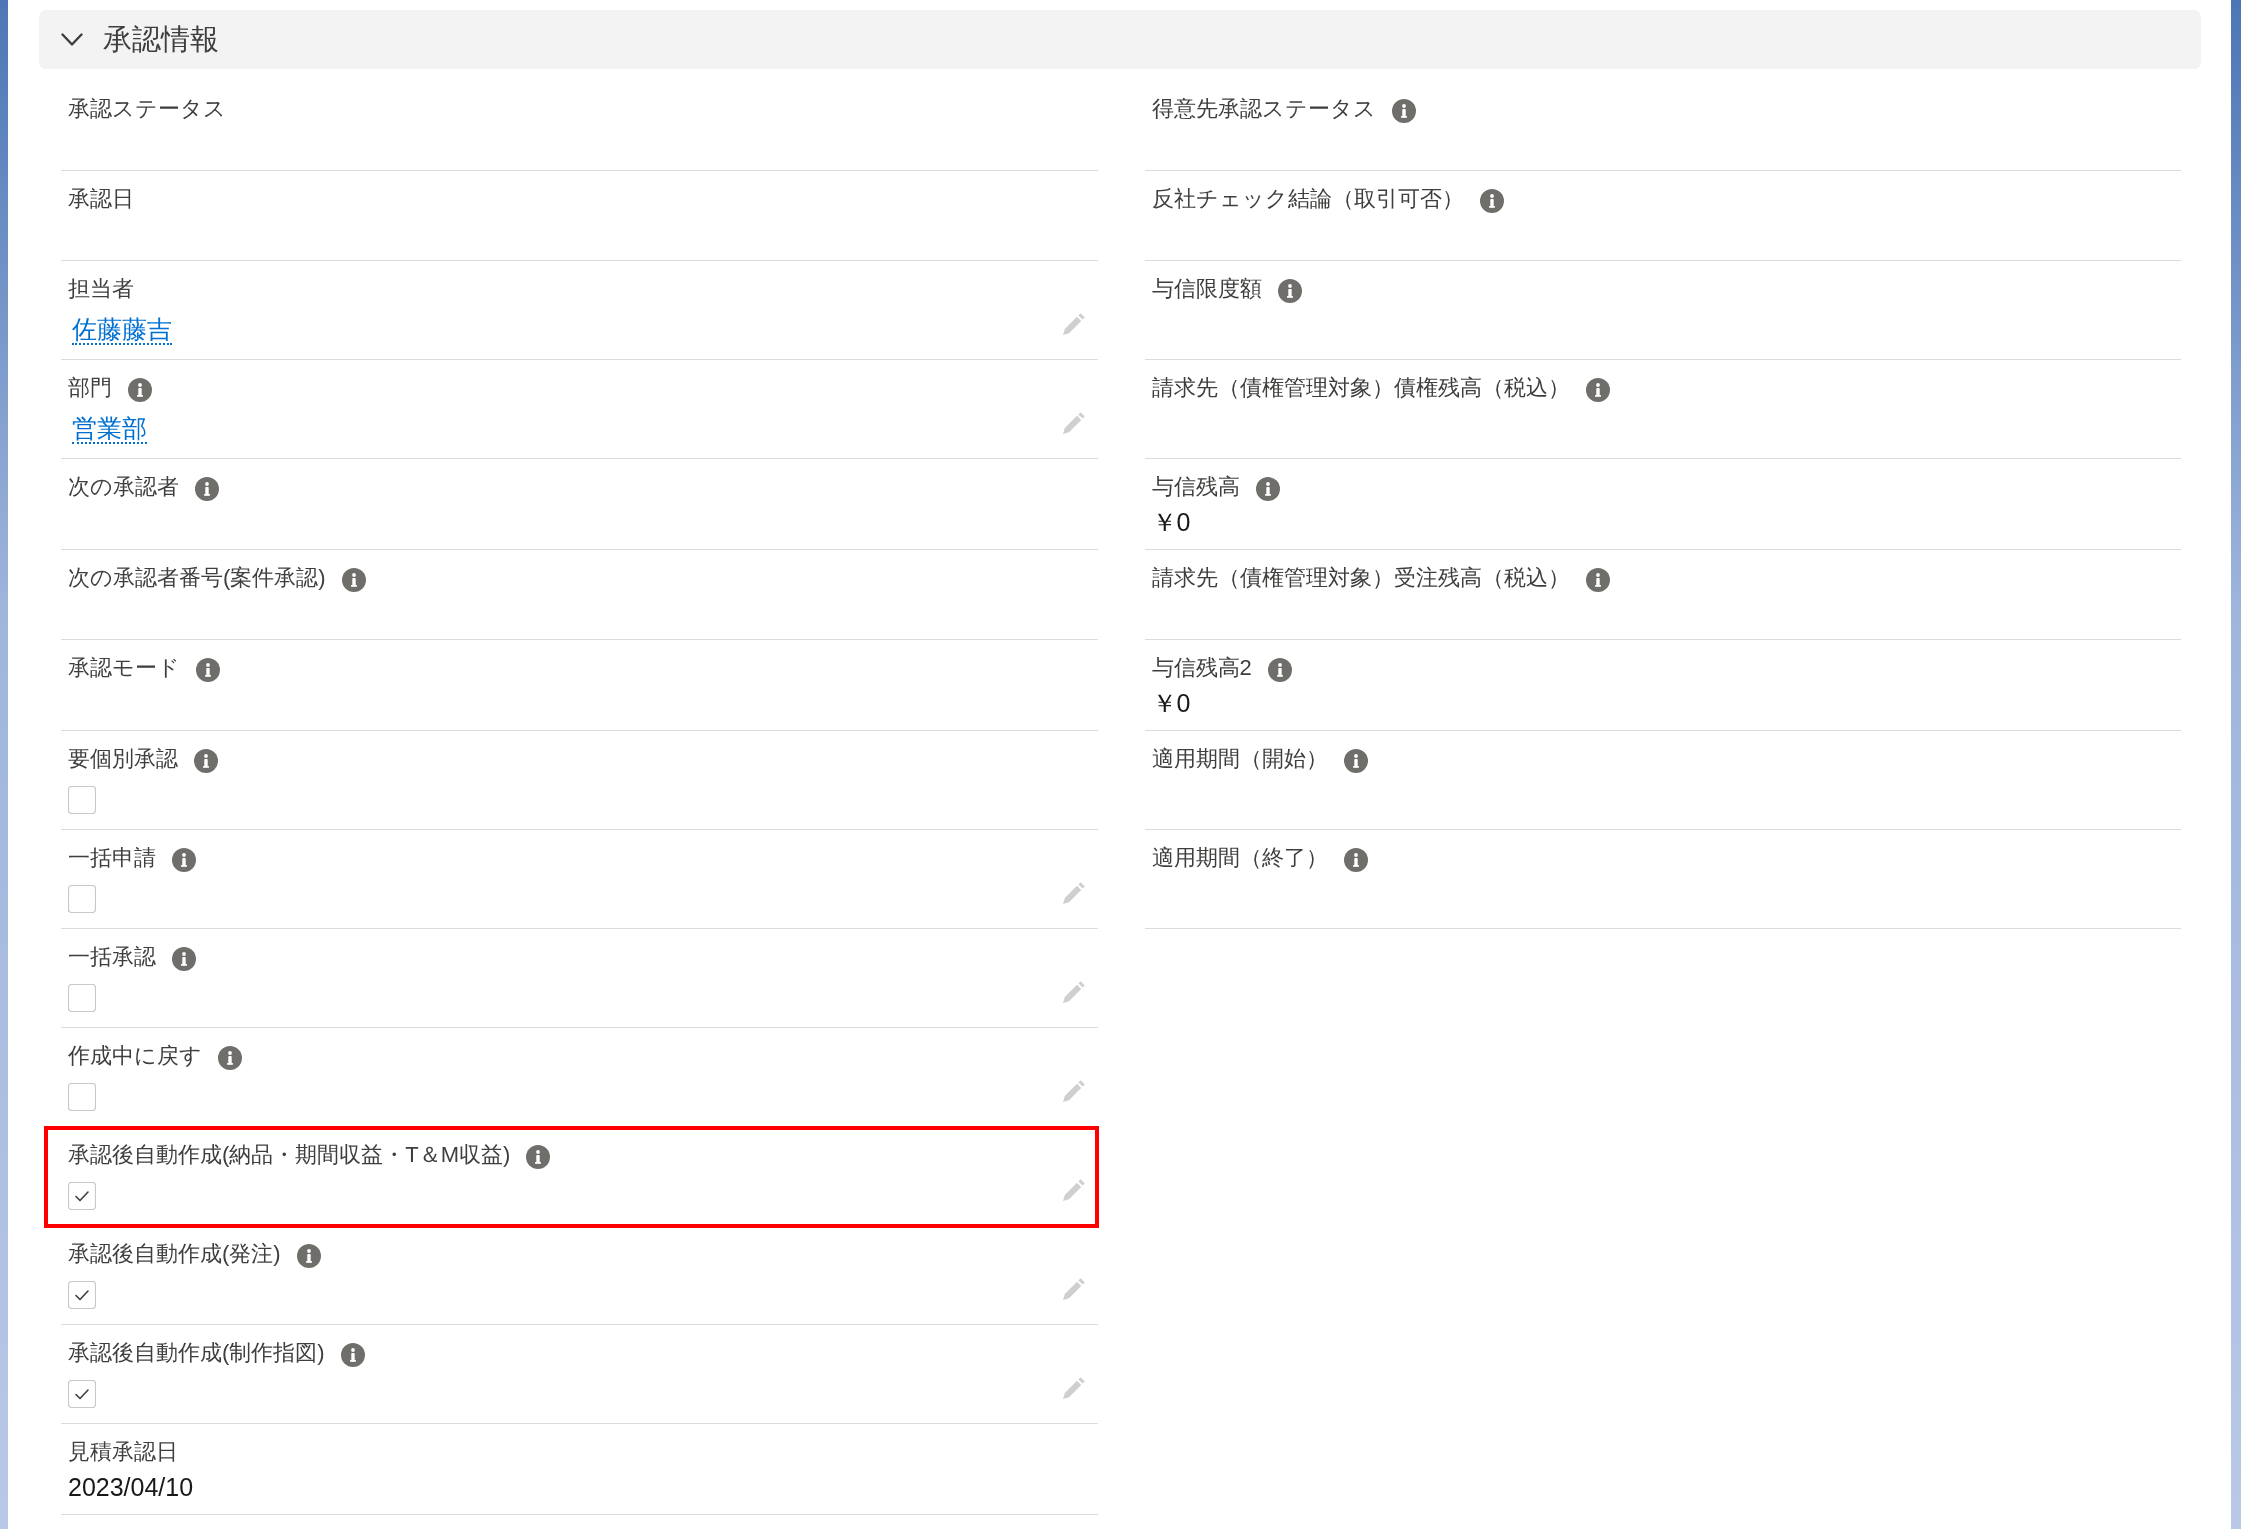 This screenshot has height=1529, width=2241. What do you see at coordinates (124, 668) in the screenshot?
I see `field-label: 承認モード` at bounding box center [124, 668].